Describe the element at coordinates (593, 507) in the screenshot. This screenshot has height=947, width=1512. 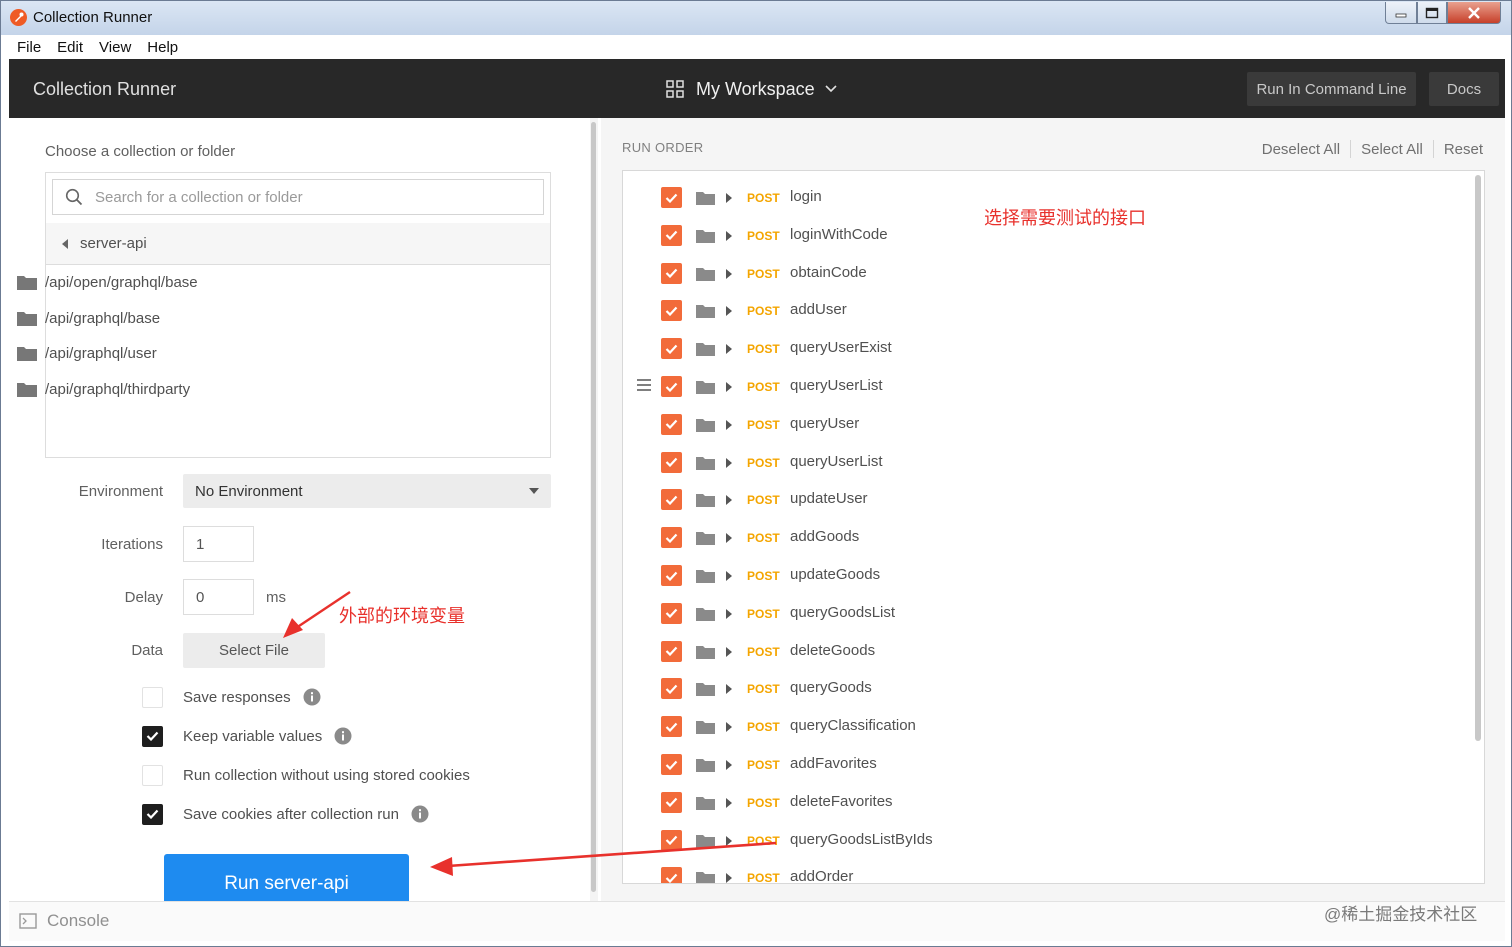
I see `left-scrollbar-thumb` at that location.